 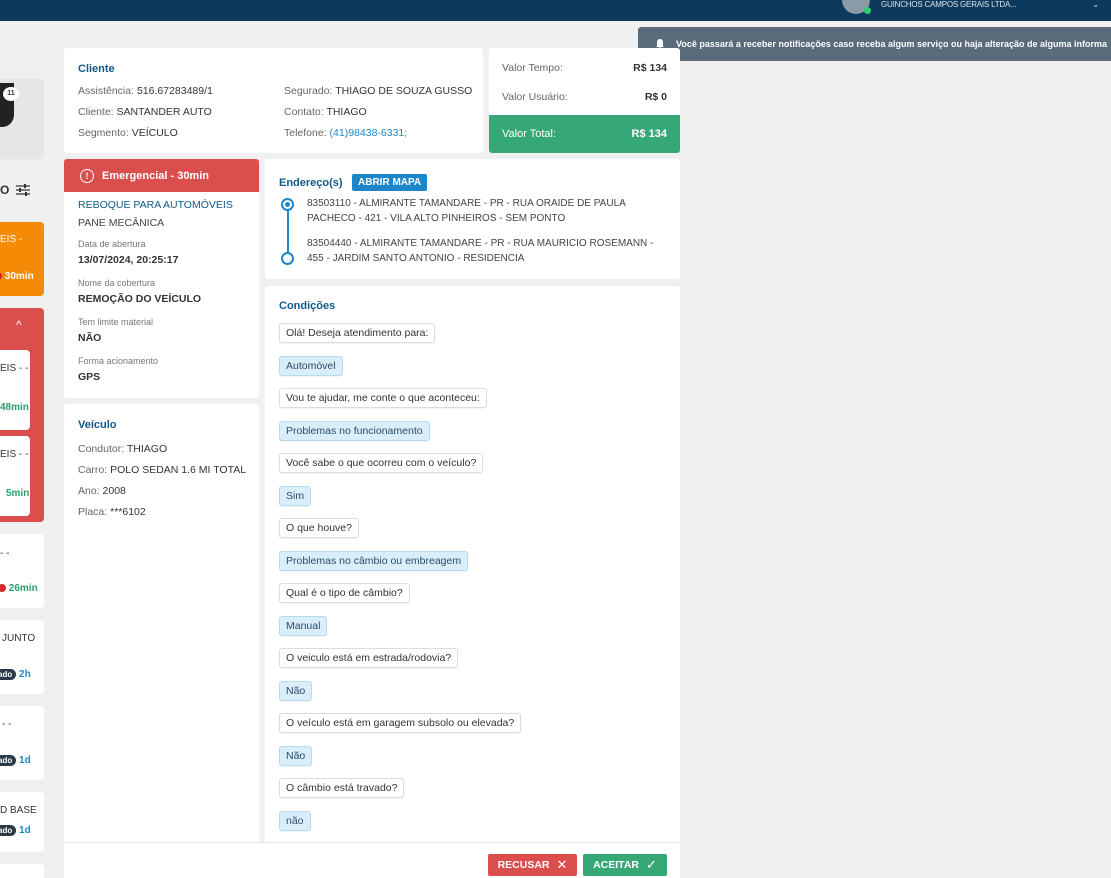 What do you see at coordinates (584, 134) in the screenshot?
I see `valor-total-row: Valor Total: R$ 134` at bounding box center [584, 134].